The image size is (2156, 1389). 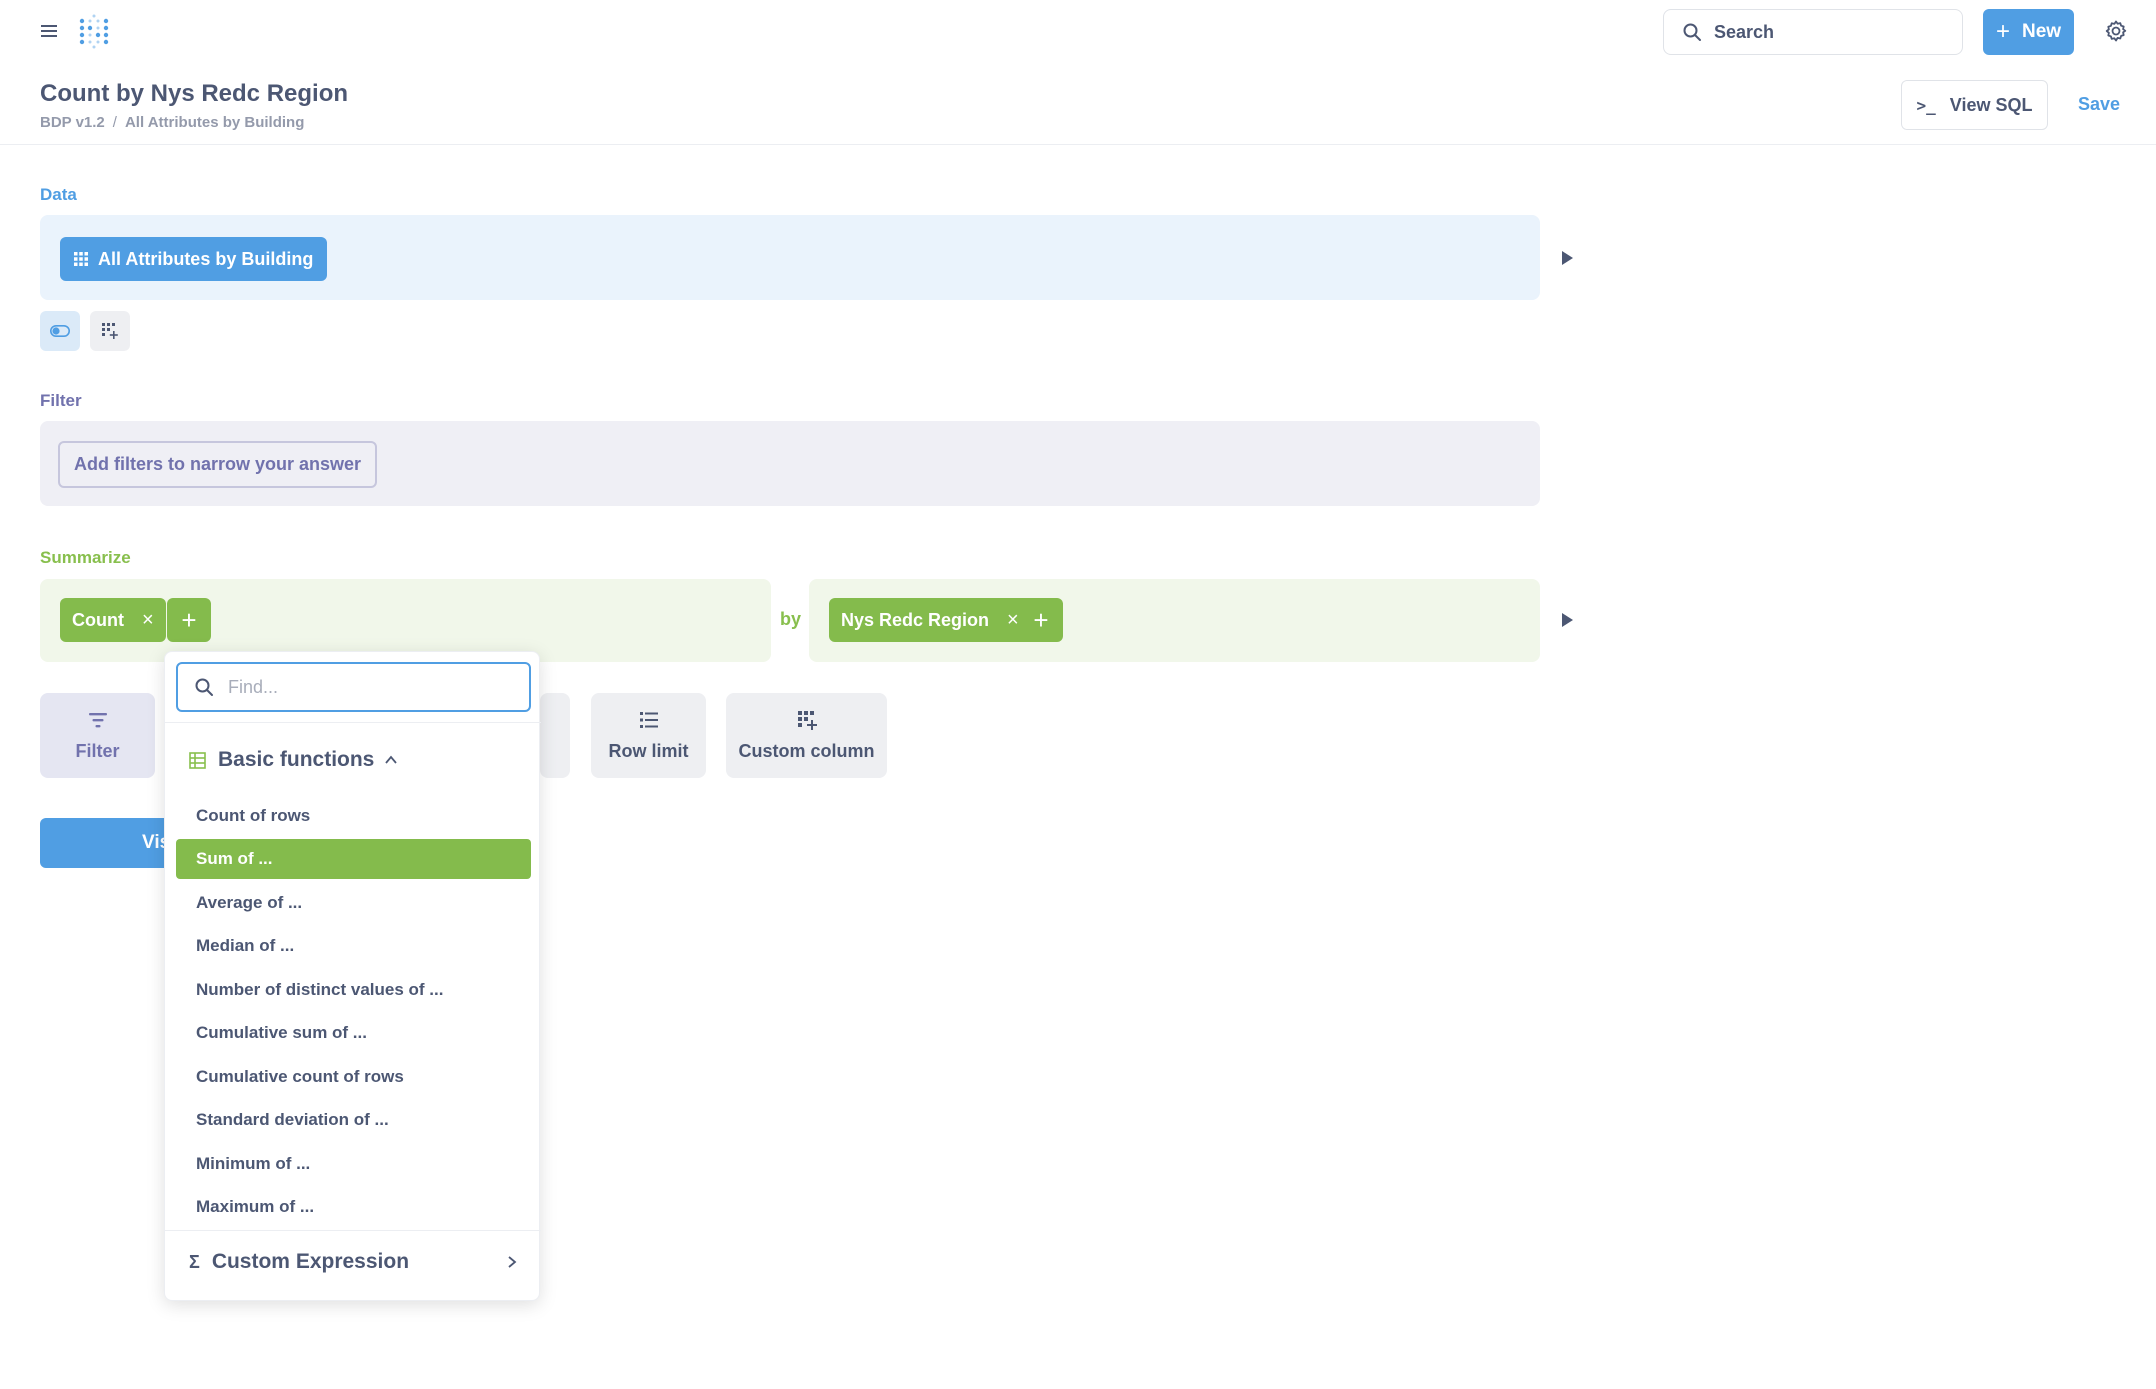 What do you see at coordinates (72, 122) in the screenshot?
I see `breadcrumb-item-collection: BDP v1.2` at bounding box center [72, 122].